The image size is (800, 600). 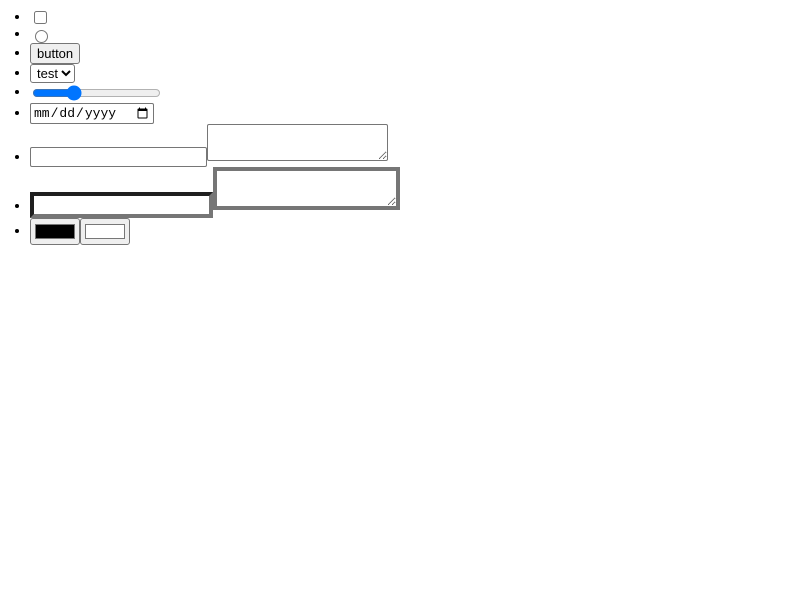 What do you see at coordinates (415, 113) in the screenshot?
I see `list-item-date` at bounding box center [415, 113].